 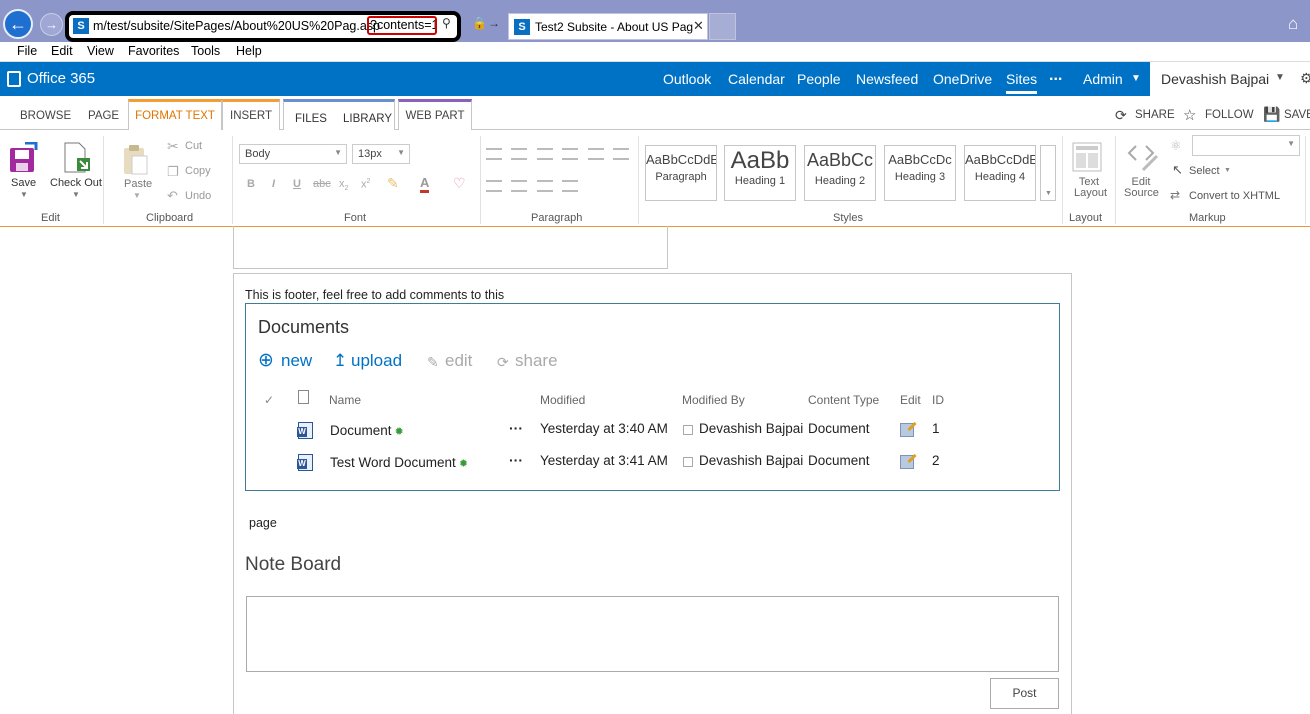 I want to click on paste-caret-icon: ▼, so click(x=137, y=195).